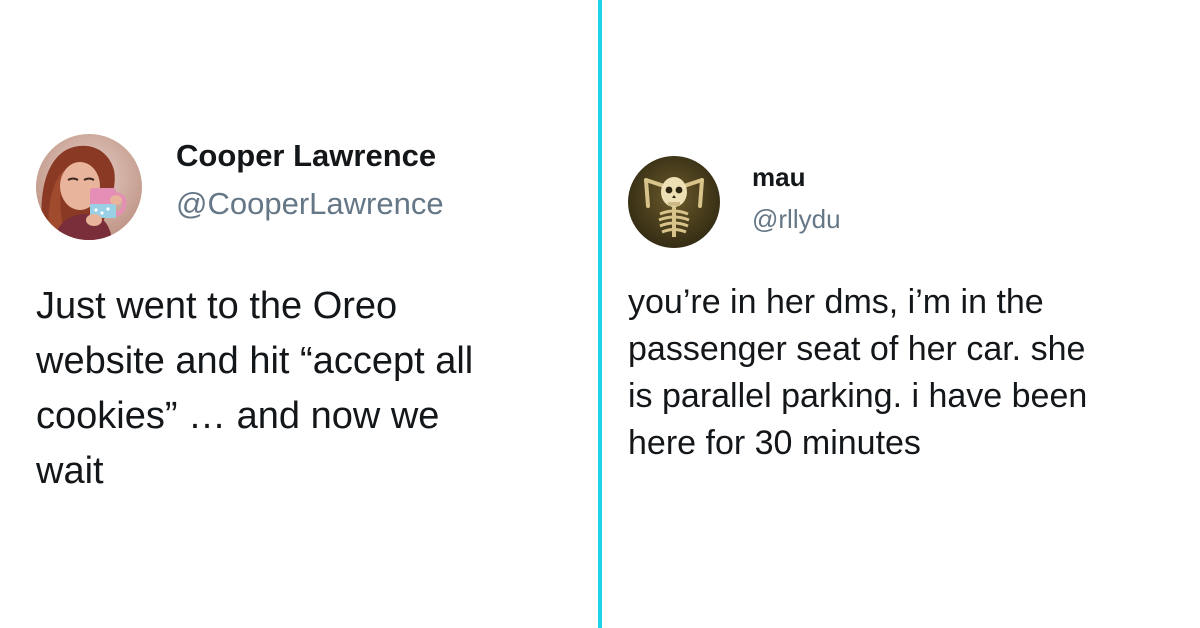 The image size is (1200, 628). I want to click on tweet-text-line: wait, so click(70, 471).